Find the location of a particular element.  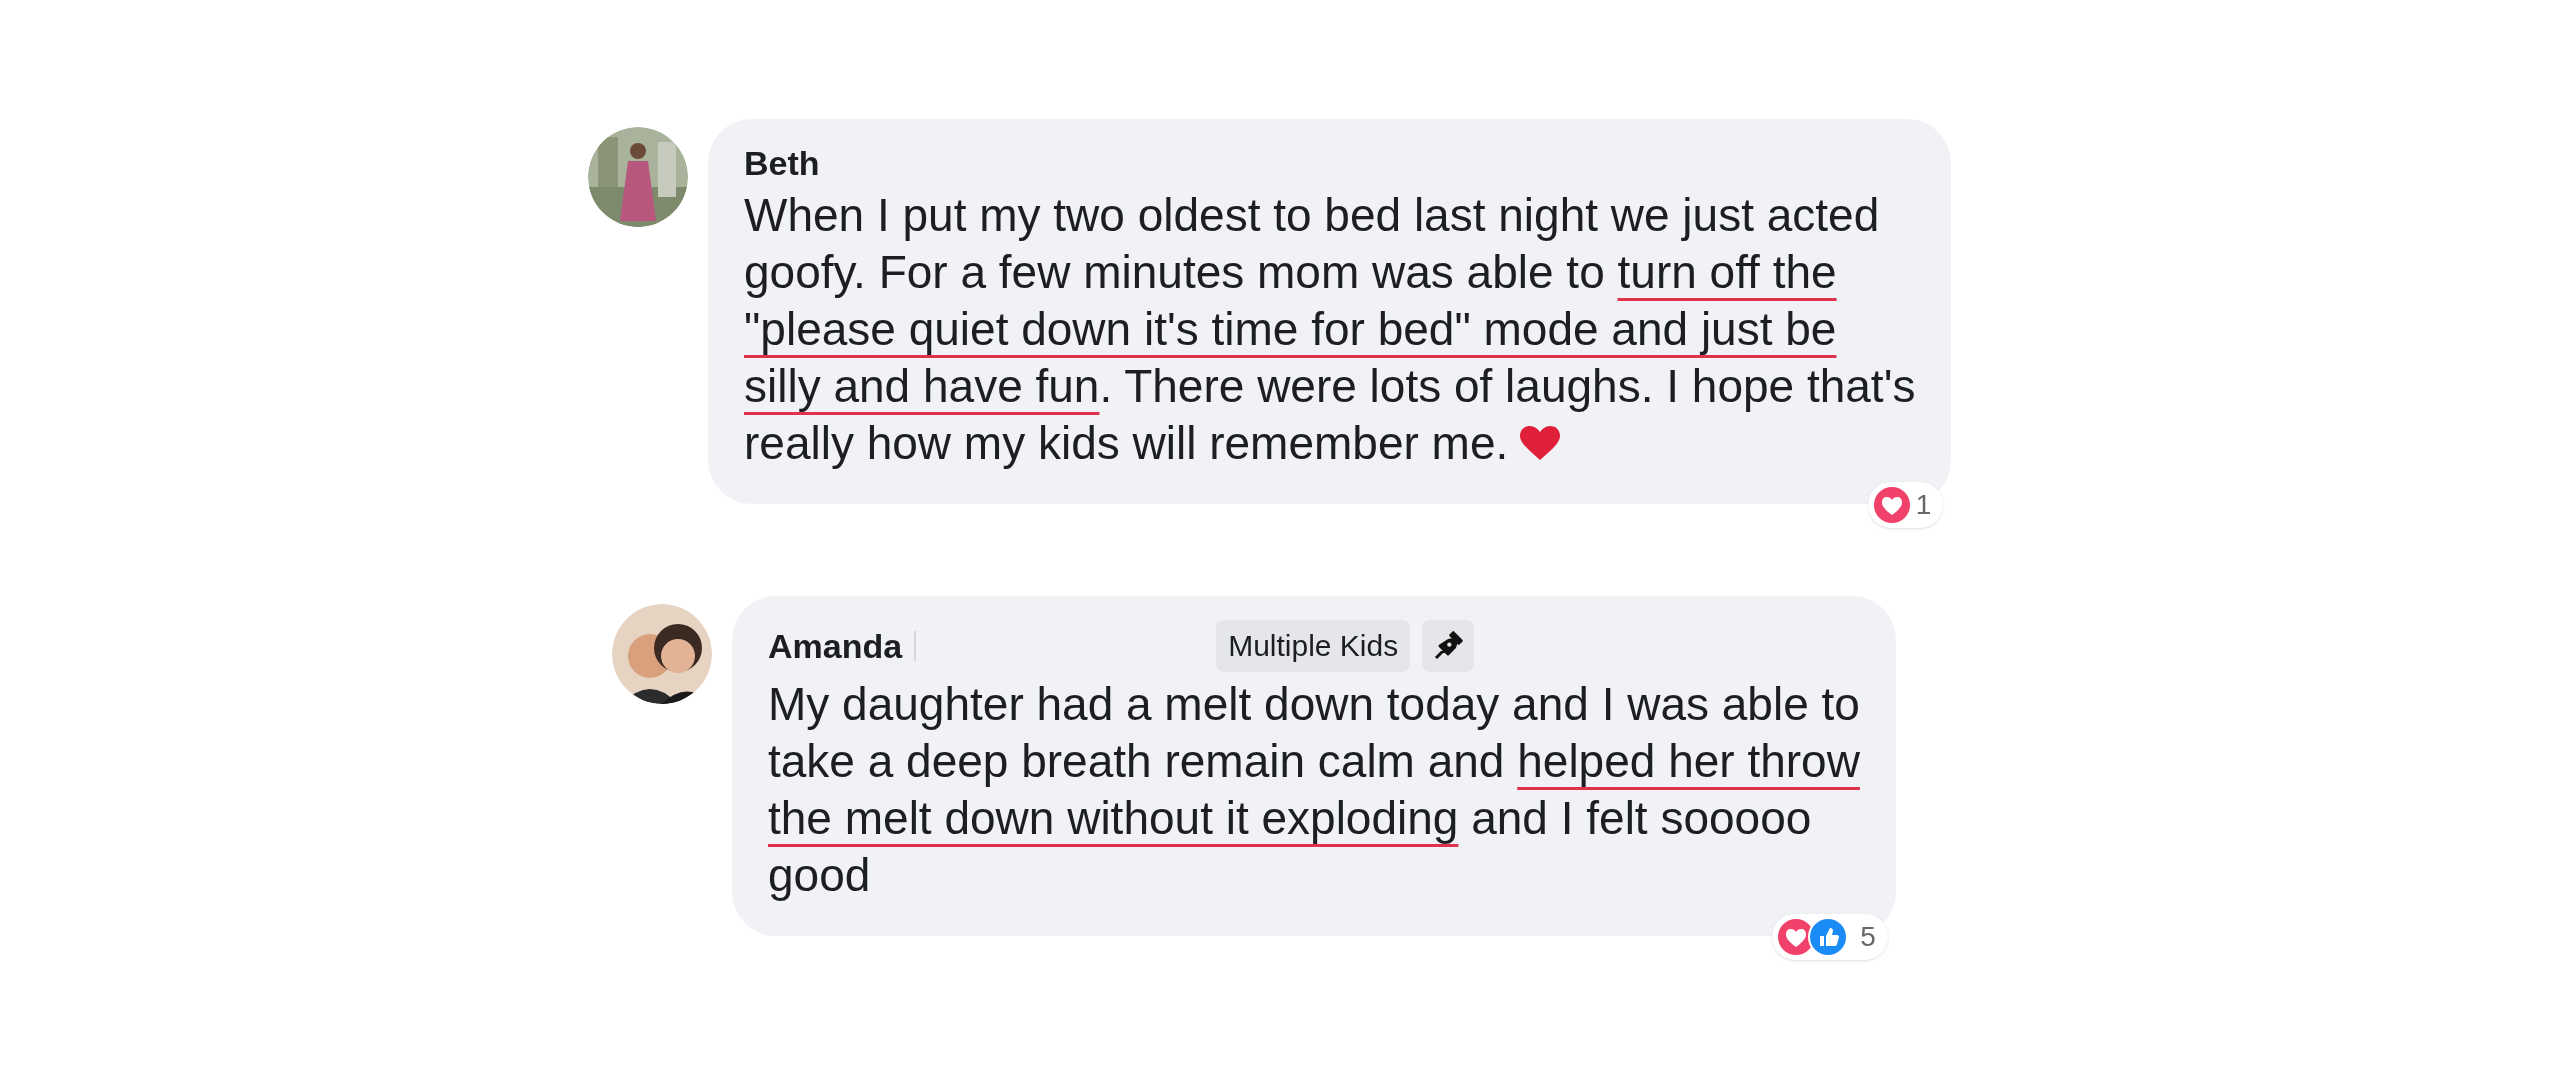

member-badge: Multiple Kids is located at coordinates (1313, 646).